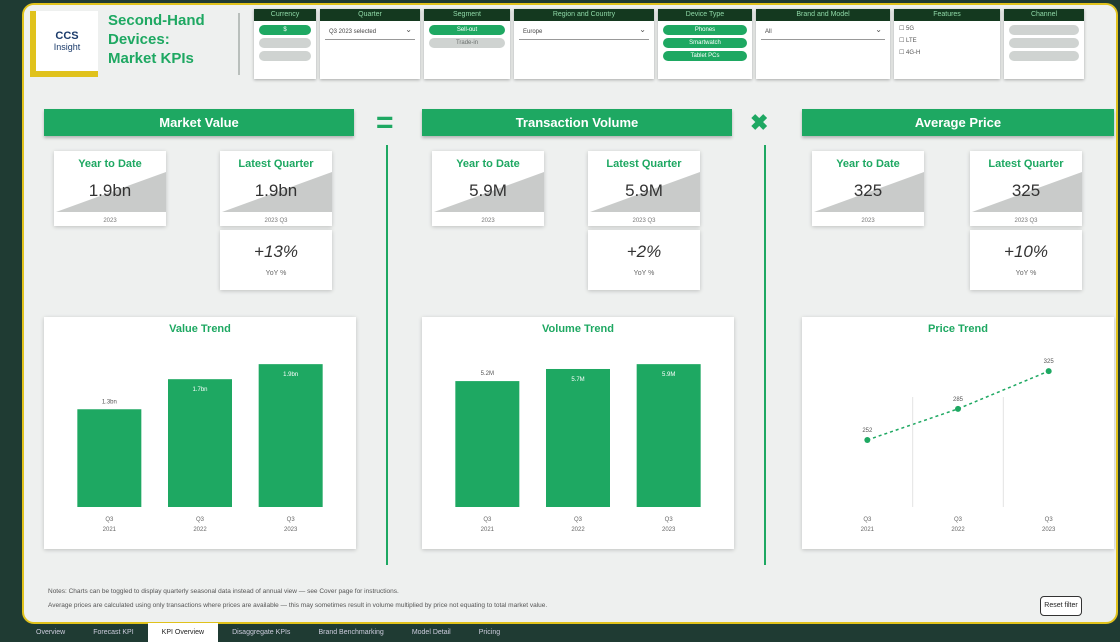 The width and height of the screenshot is (1120, 642). I want to click on brand-dropdown: All, so click(823, 31).